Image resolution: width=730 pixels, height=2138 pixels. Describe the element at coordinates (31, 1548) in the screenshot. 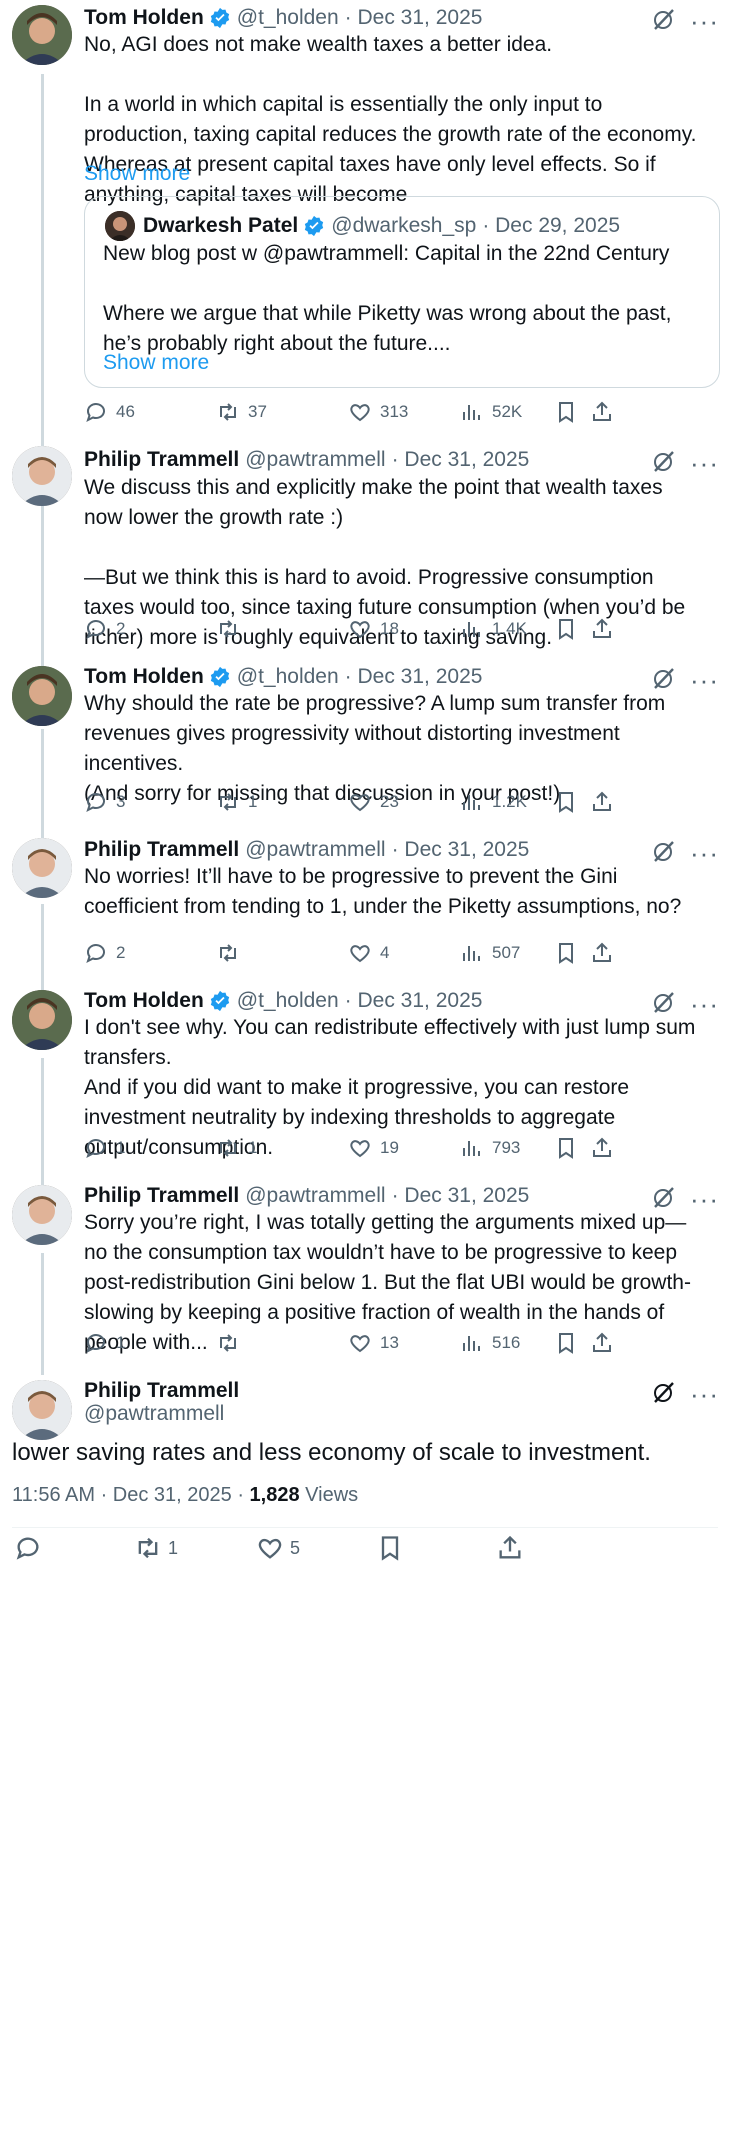

I see `reply-button` at that location.